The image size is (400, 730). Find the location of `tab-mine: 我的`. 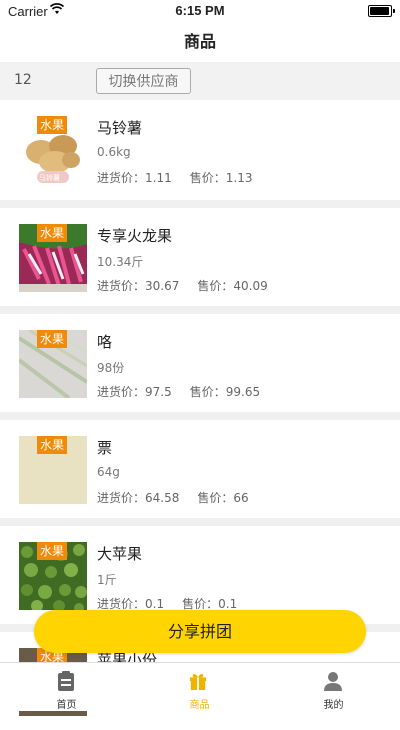

tab-mine: 我的 is located at coordinates (333, 687).